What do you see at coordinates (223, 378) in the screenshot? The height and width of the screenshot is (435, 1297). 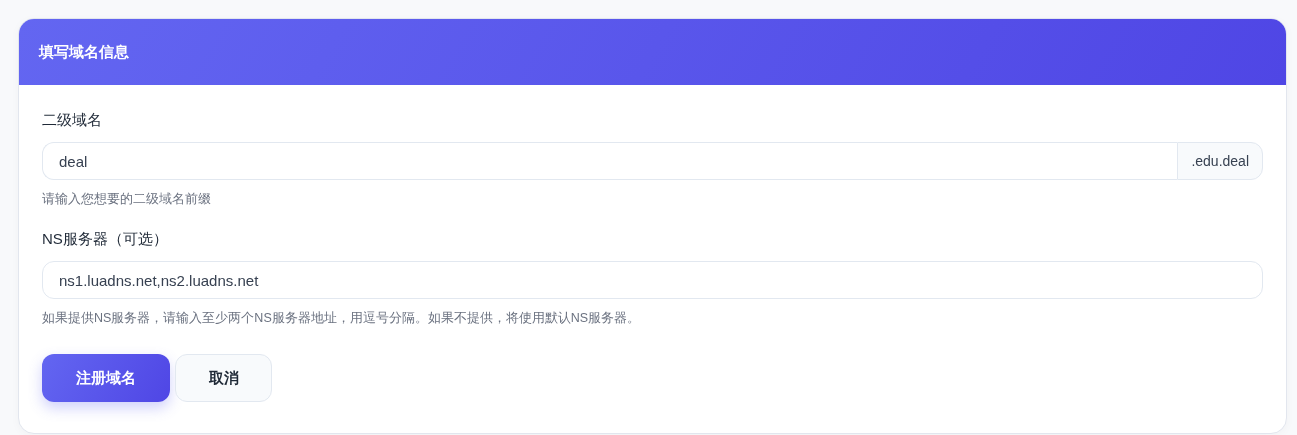 I see `cancel-button: 取消` at bounding box center [223, 378].